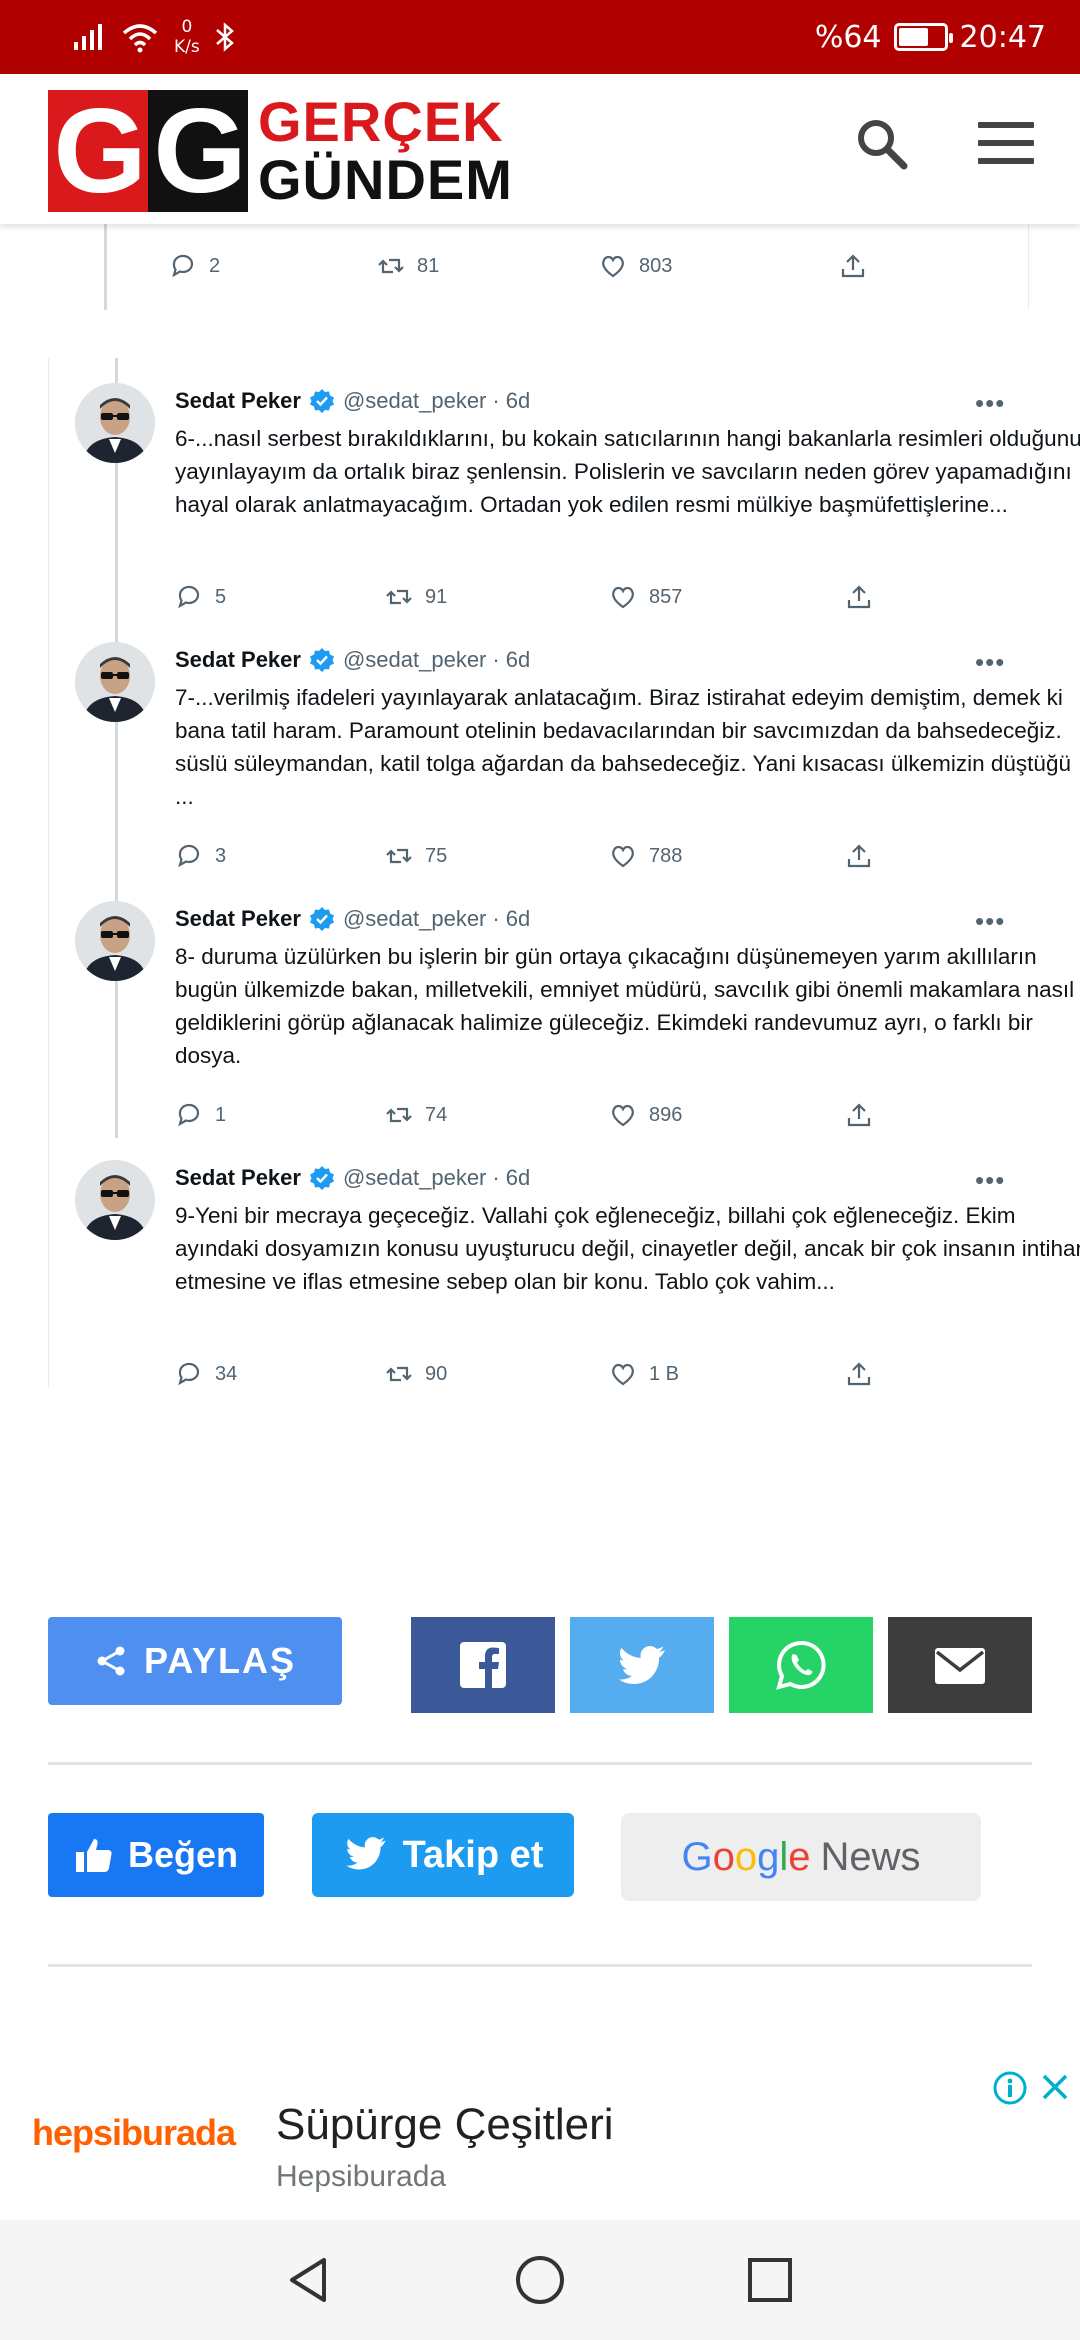  I want to click on like-button: 803, so click(635, 266).